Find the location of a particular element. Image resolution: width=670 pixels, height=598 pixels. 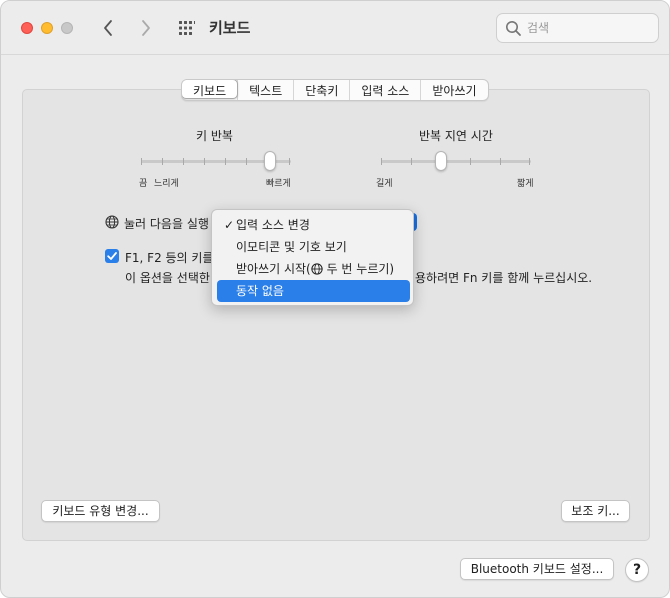

repeat-delay-slider is located at coordinates (456, 161).